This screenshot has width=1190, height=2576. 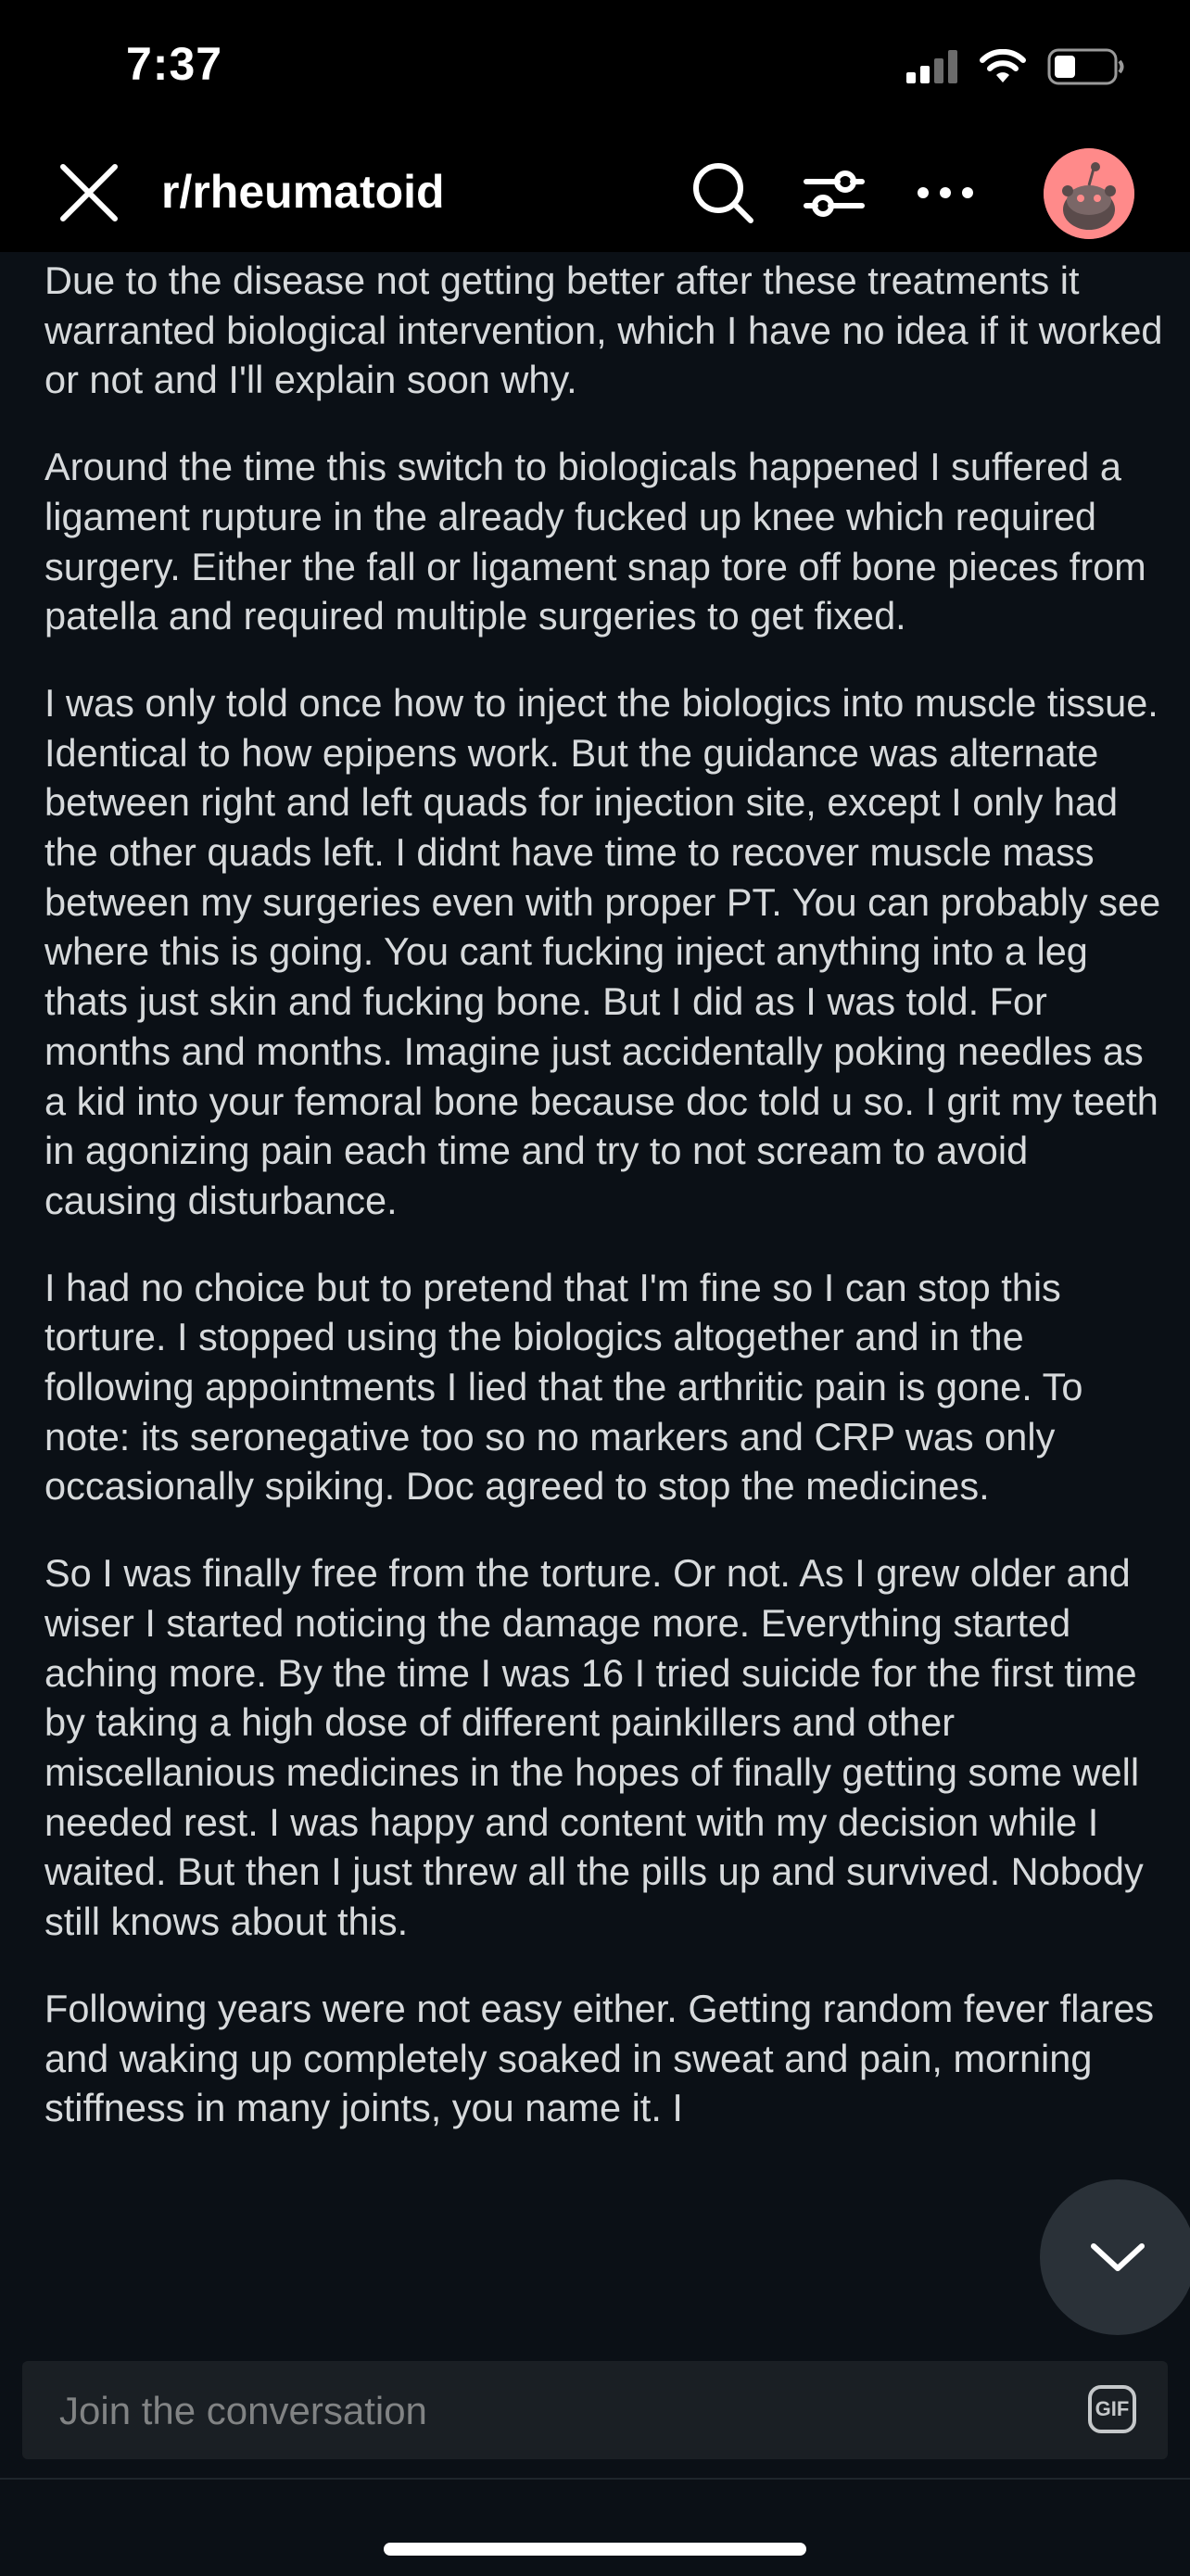 What do you see at coordinates (559, 2411) in the screenshot?
I see `comment-input` at bounding box center [559, 2411].